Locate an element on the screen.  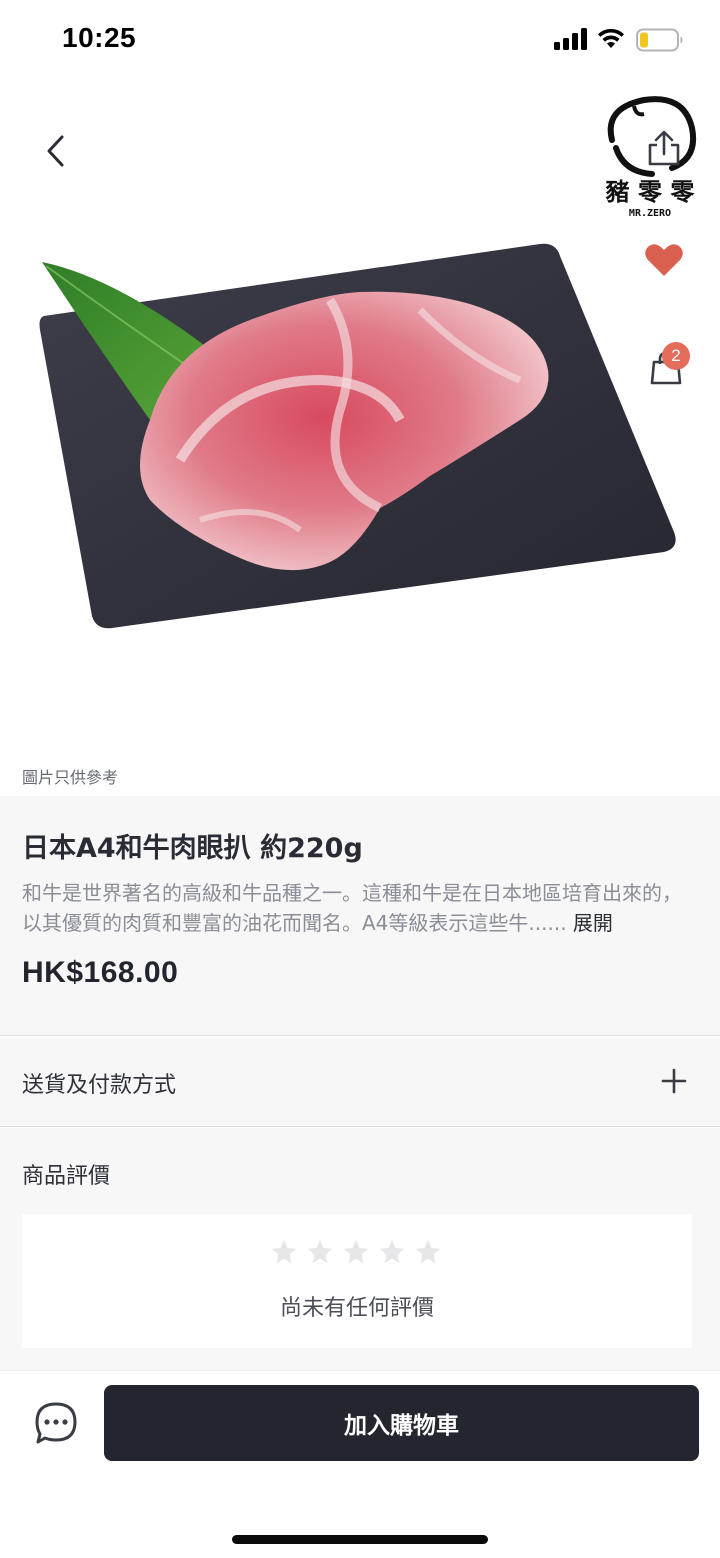
reviews-title: 商品評價 is located at coordinates (66, 1176).